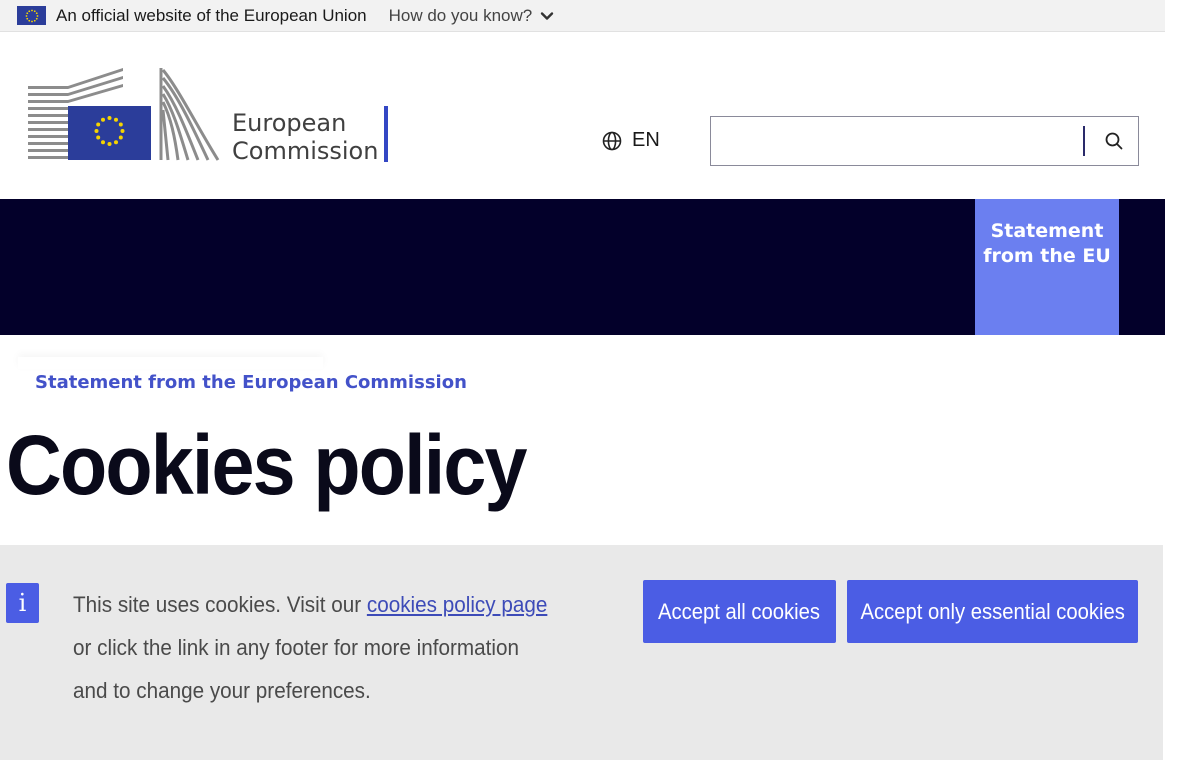  What do you see at coordinates (31, 15) in the screenshot?
I see `eu-flag-icon` at bounding box center [31, 15].